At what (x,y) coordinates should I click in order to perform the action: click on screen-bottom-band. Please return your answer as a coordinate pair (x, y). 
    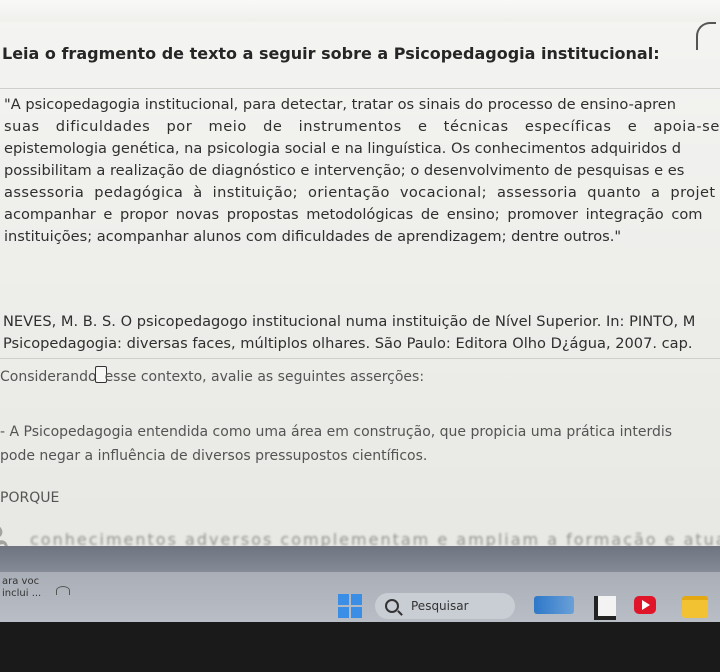
    Looking at the image, I should click on (360, 559).